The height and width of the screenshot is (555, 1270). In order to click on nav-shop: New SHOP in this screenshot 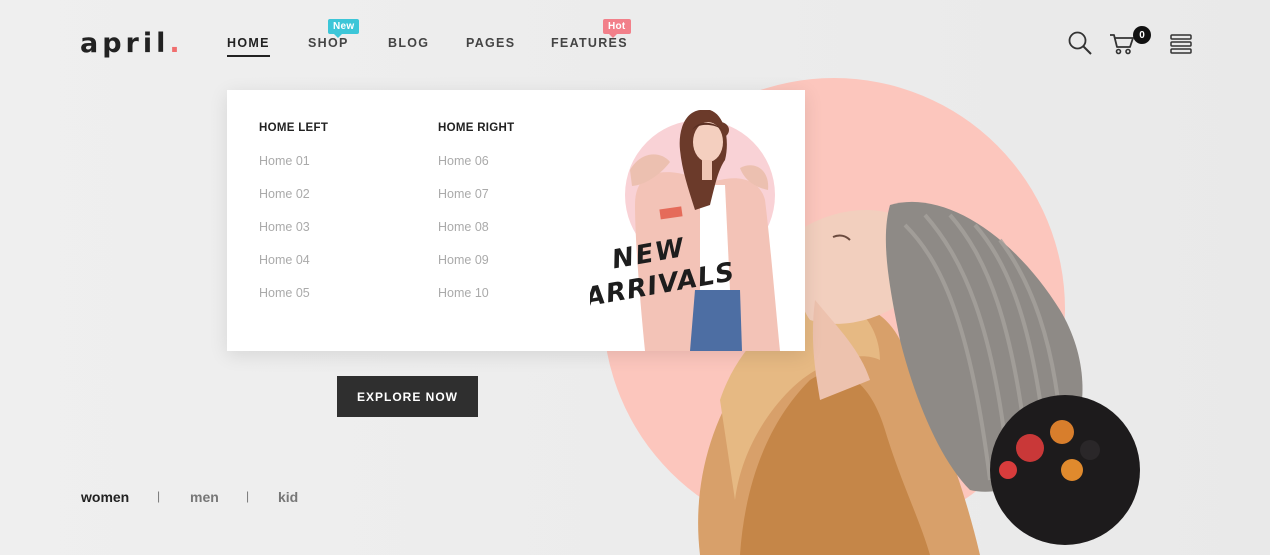, I will do `click(334, 34)`.